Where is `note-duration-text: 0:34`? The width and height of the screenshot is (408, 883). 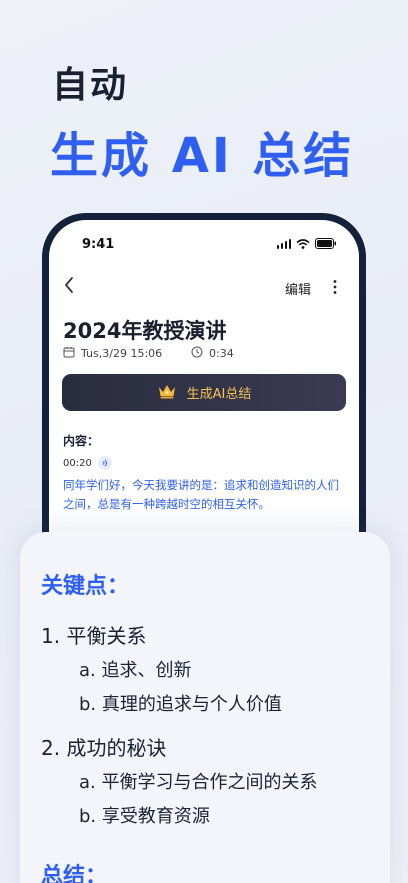 note-duration-text: 0:34 is located at coordinates (221, 353).